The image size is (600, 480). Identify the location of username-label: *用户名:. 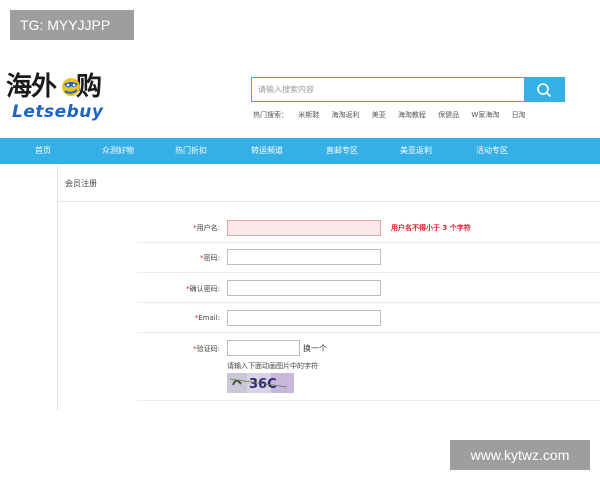
(206, 228).